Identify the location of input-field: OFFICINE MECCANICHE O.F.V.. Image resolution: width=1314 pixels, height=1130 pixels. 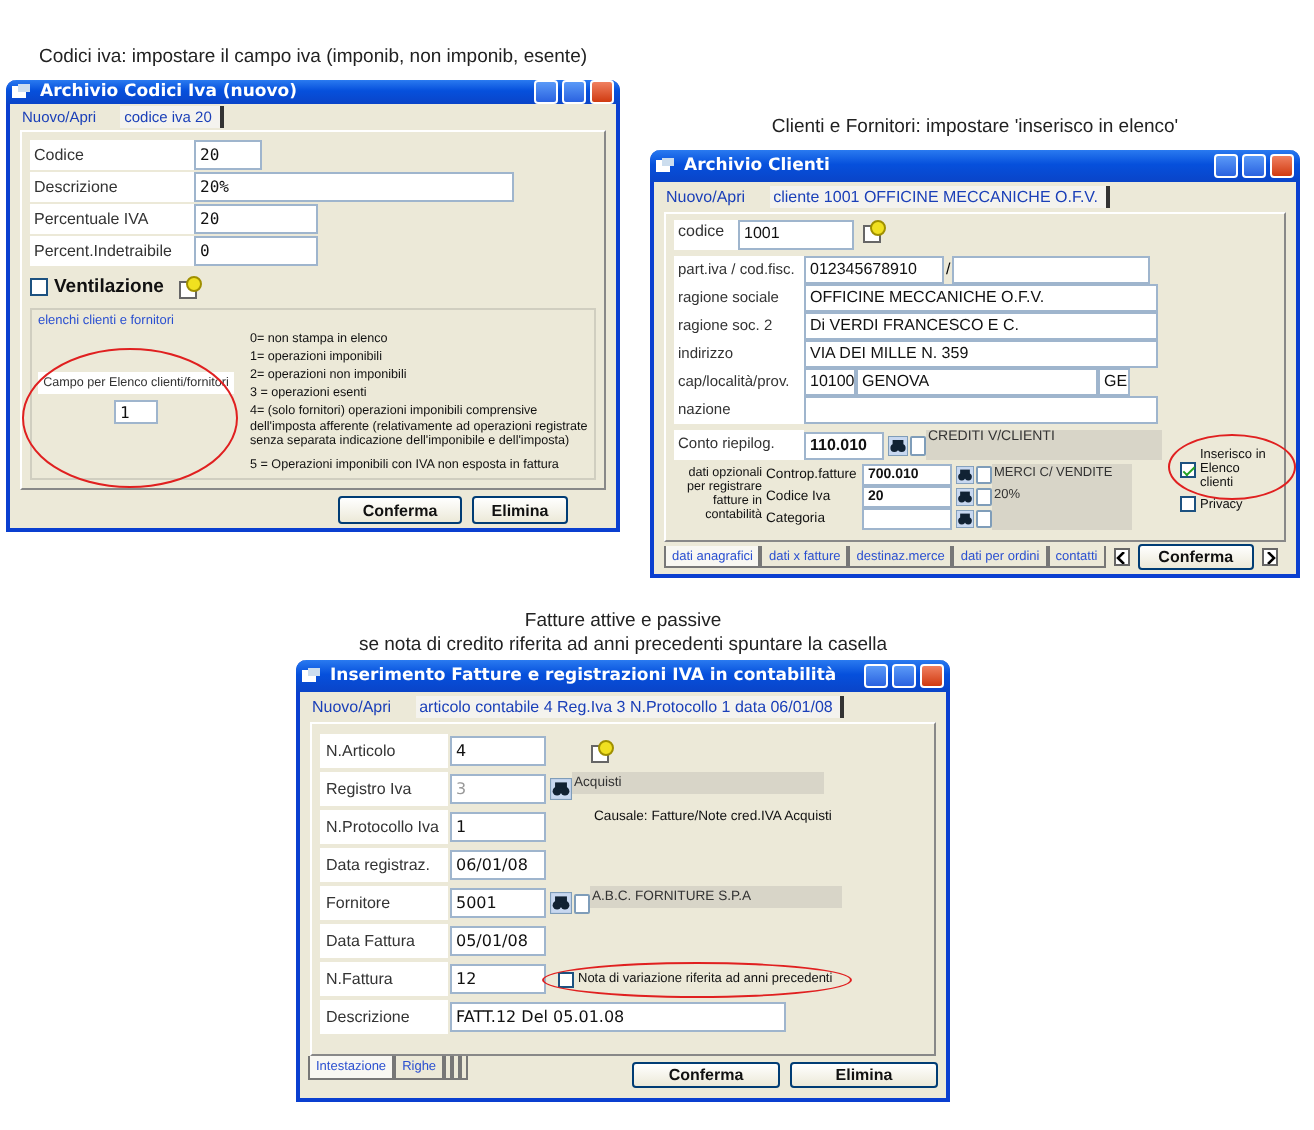
(981, 298).